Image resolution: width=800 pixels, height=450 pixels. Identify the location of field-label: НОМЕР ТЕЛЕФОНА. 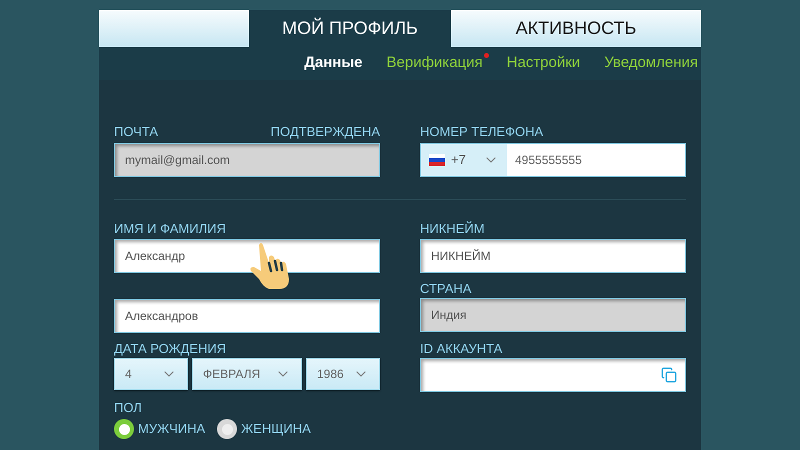
(482, 132).